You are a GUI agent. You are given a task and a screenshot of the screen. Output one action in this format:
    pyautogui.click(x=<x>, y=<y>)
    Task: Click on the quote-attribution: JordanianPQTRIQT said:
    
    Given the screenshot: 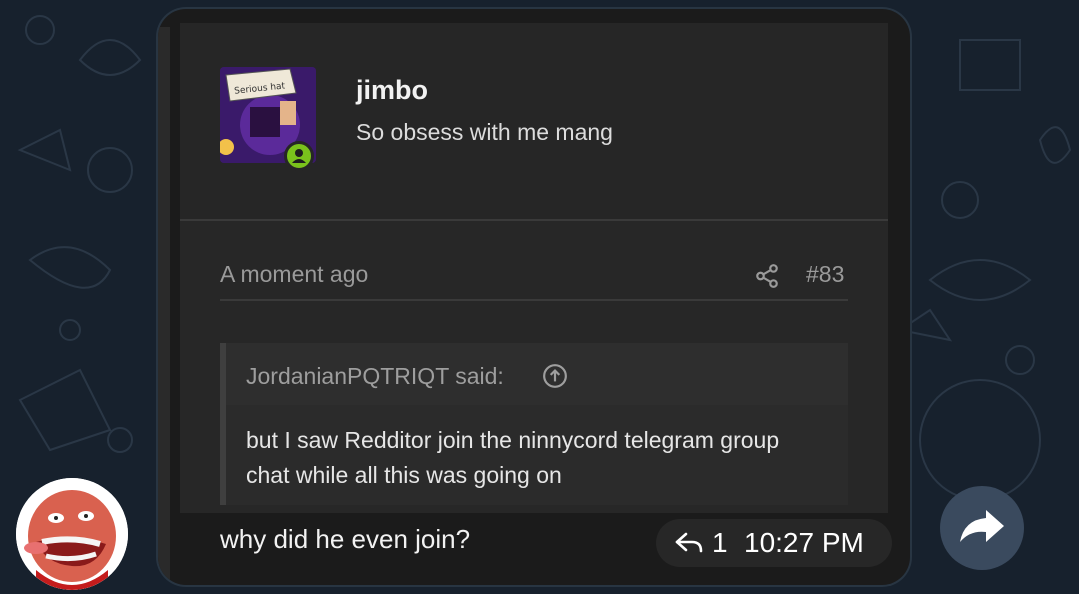 What is the action you would take?
    pyautogui.click(x=375, y=376)
    